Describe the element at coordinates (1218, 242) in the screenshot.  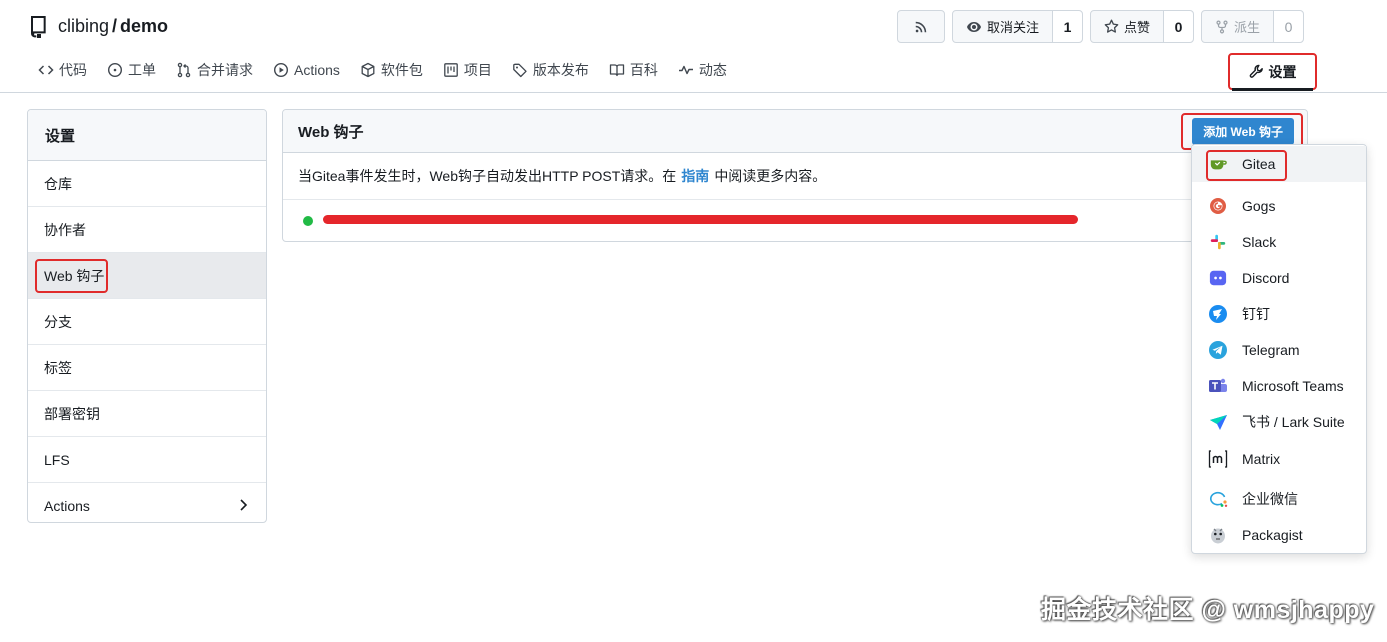
I see `slack-icon` at that location.